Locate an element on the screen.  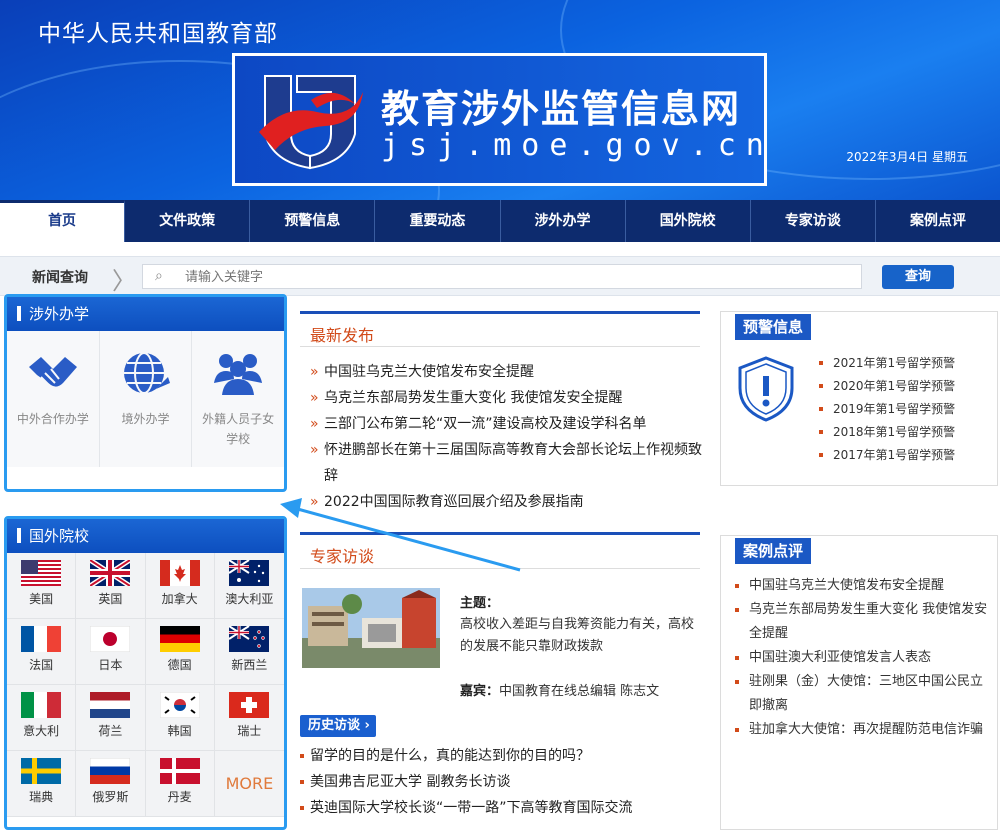
panel-title: 国外院校 is located at coordinates (59, 536).